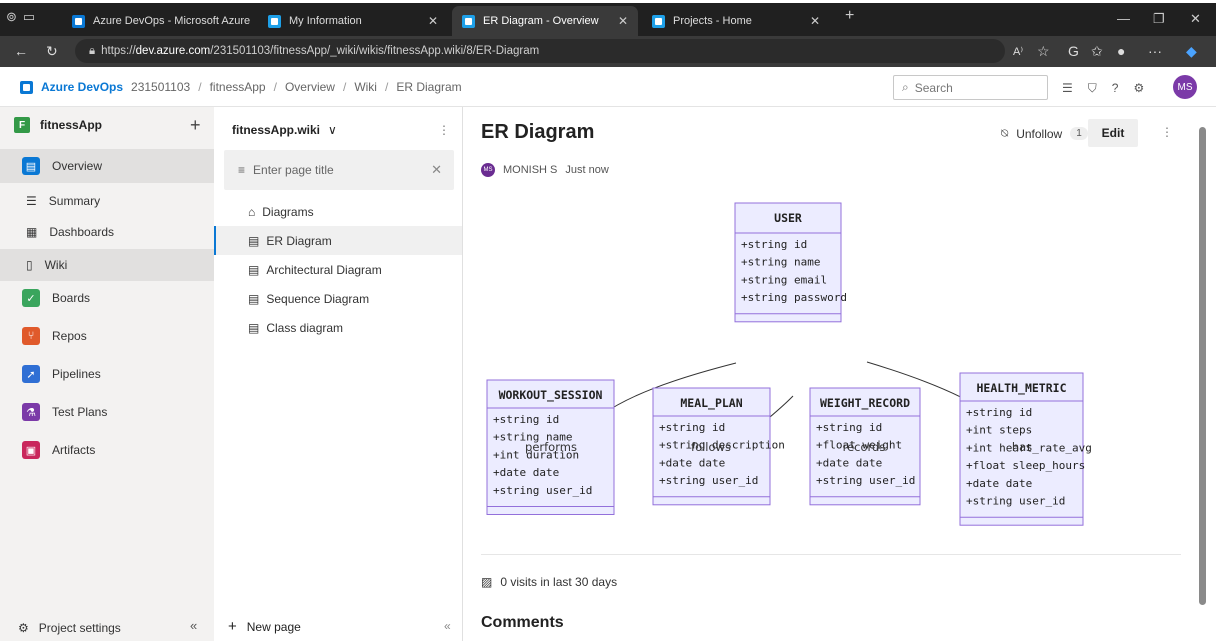 The height and width of the screenshot is (641, 1216). What do you see at coordinates (299, 240) in the screenshot?
I see `wiki-page-label: ER Diagram` at bounding box center [299, 240].